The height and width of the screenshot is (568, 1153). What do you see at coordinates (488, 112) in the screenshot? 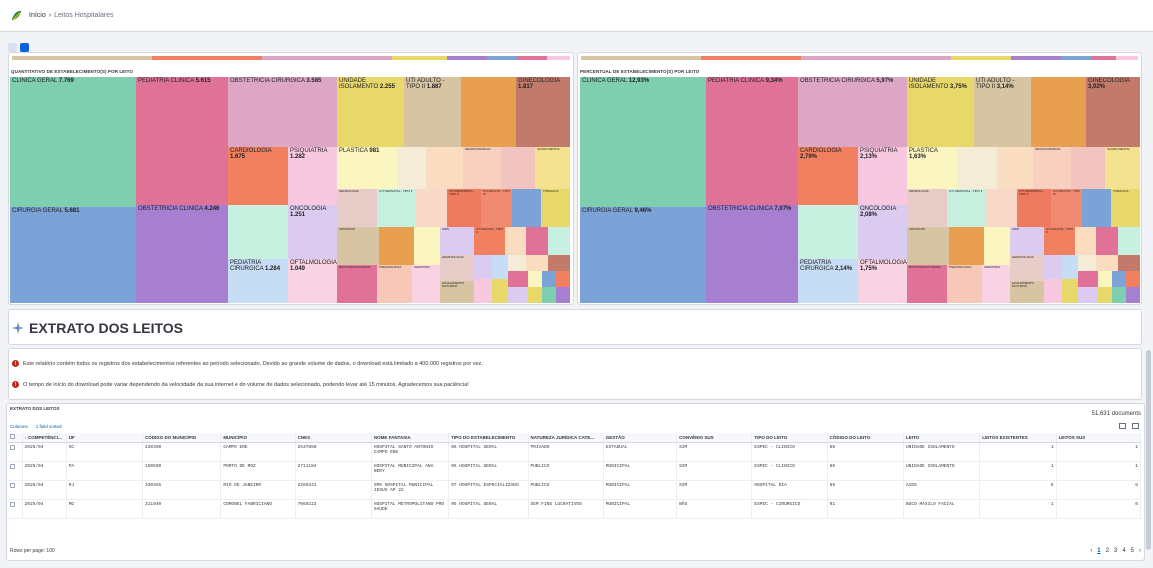
I see `tile-orange` at bounding box center [488, 112].